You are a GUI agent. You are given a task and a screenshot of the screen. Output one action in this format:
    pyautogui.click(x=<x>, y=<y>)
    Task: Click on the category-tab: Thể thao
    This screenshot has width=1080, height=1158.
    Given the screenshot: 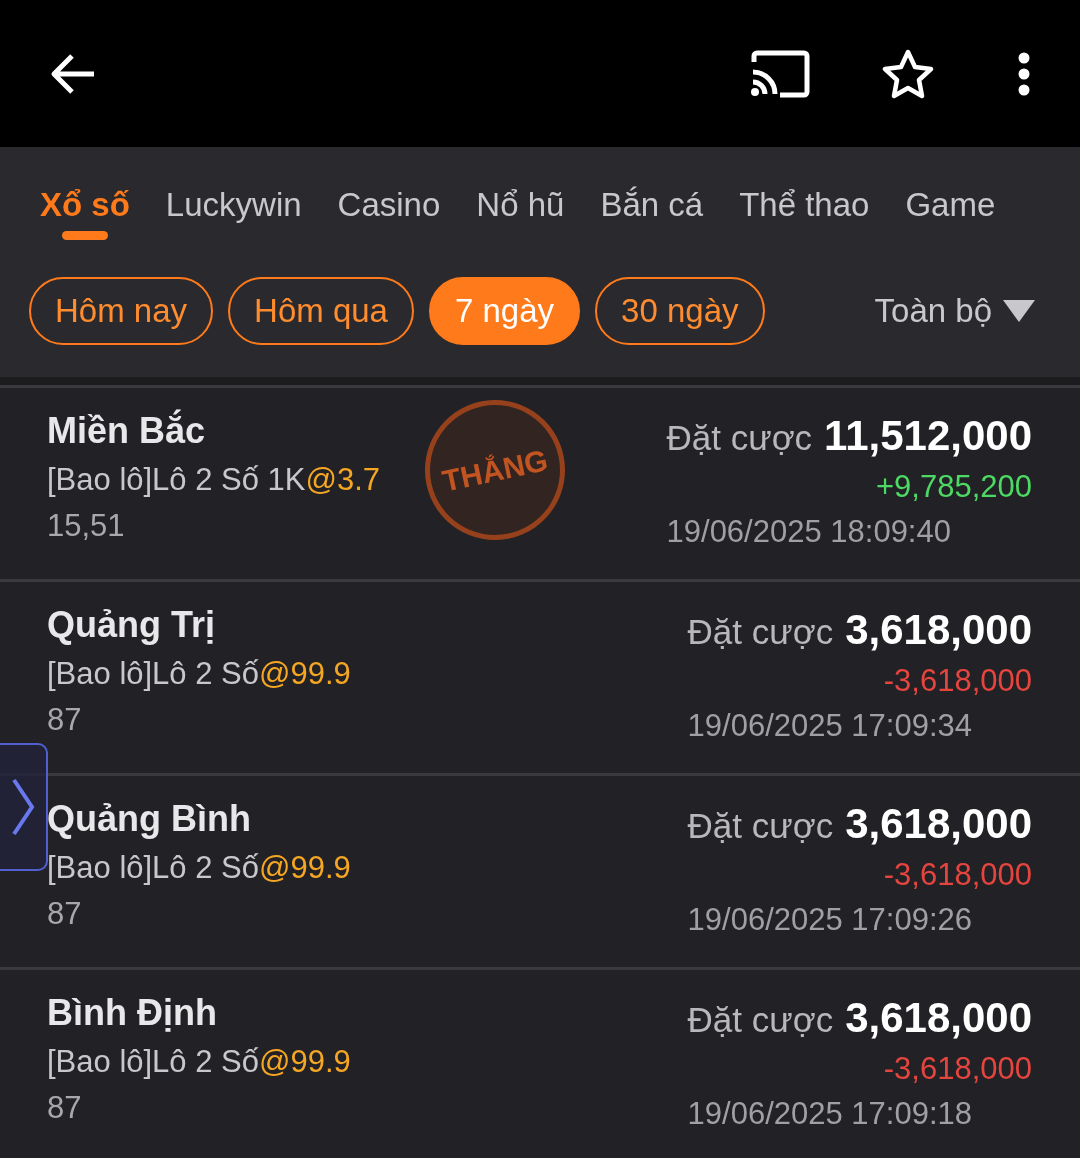 What is the action you would take?
    pyautogui.click(x=804, y=196)
    